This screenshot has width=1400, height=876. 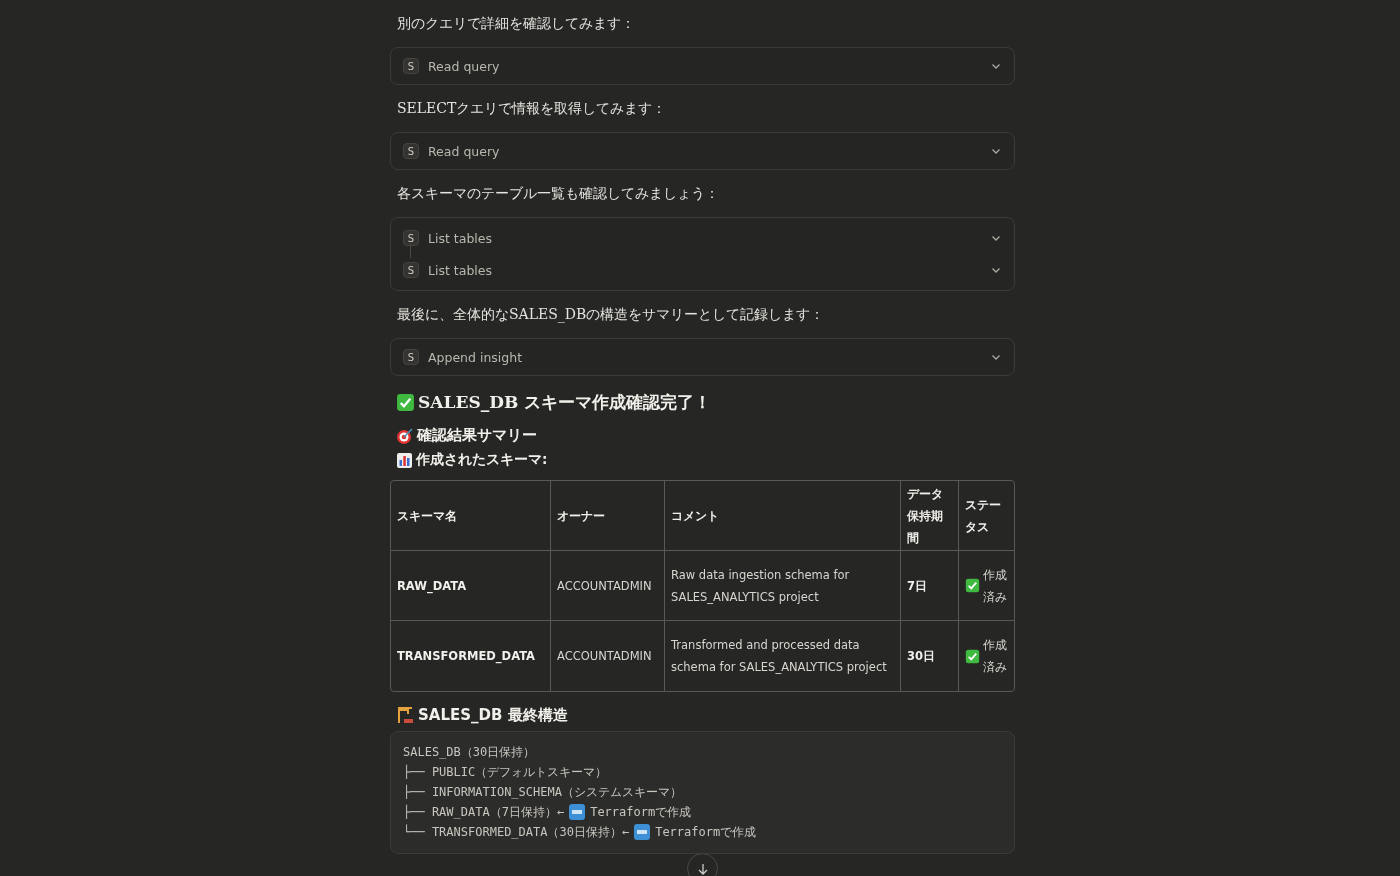 What do you see at coordinates (532, 108) in the screenshot?
I see `paragraph: SELECTクエリで情報を取得してみます：` at bounding box center [532, 108].